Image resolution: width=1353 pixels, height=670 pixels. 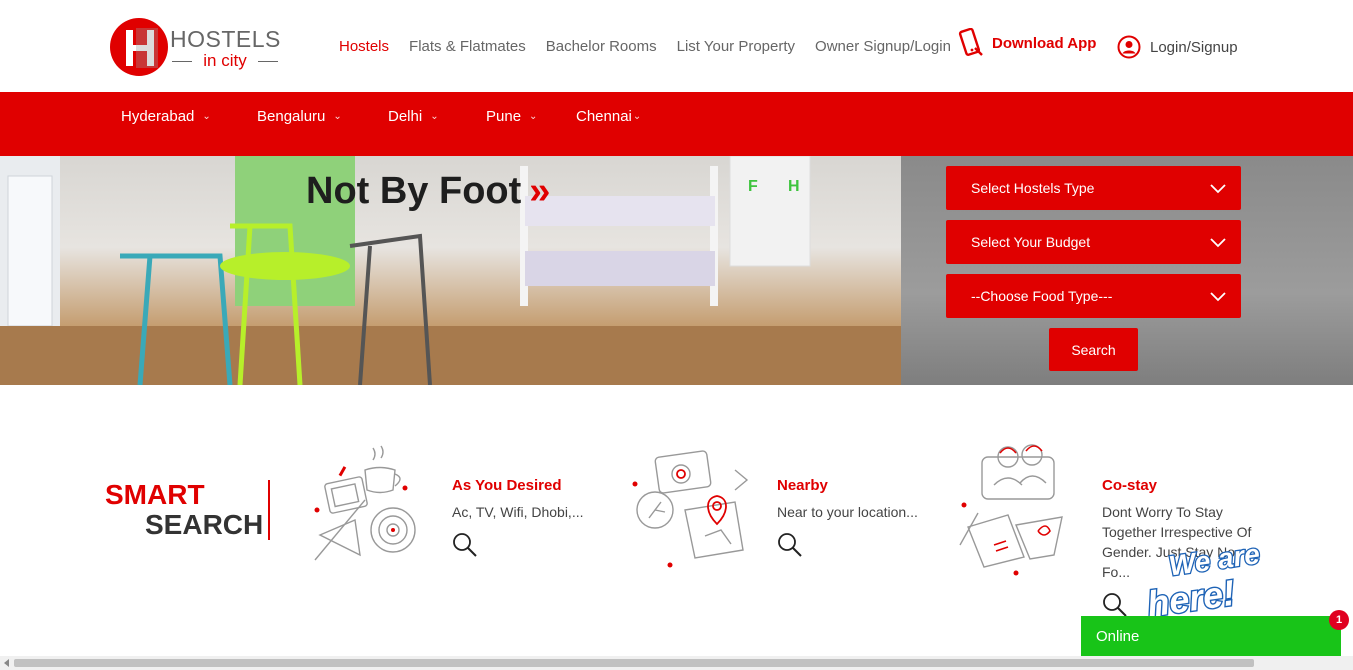 I want to click on city-delhi: Delhi ⌄, so click(x=413, y=116).